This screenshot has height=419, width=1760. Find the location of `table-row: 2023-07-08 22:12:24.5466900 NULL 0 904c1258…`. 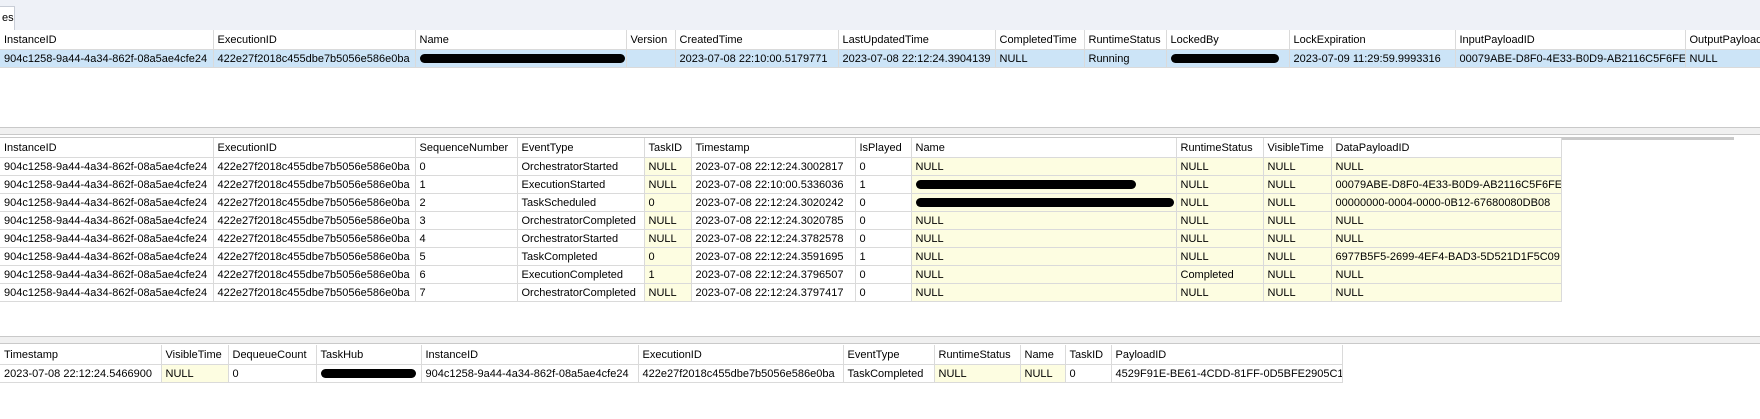

table-row: 2023-07-08 22:12:24.5466900 NULL 0 904c1258… is located at coordinates (671, 373).